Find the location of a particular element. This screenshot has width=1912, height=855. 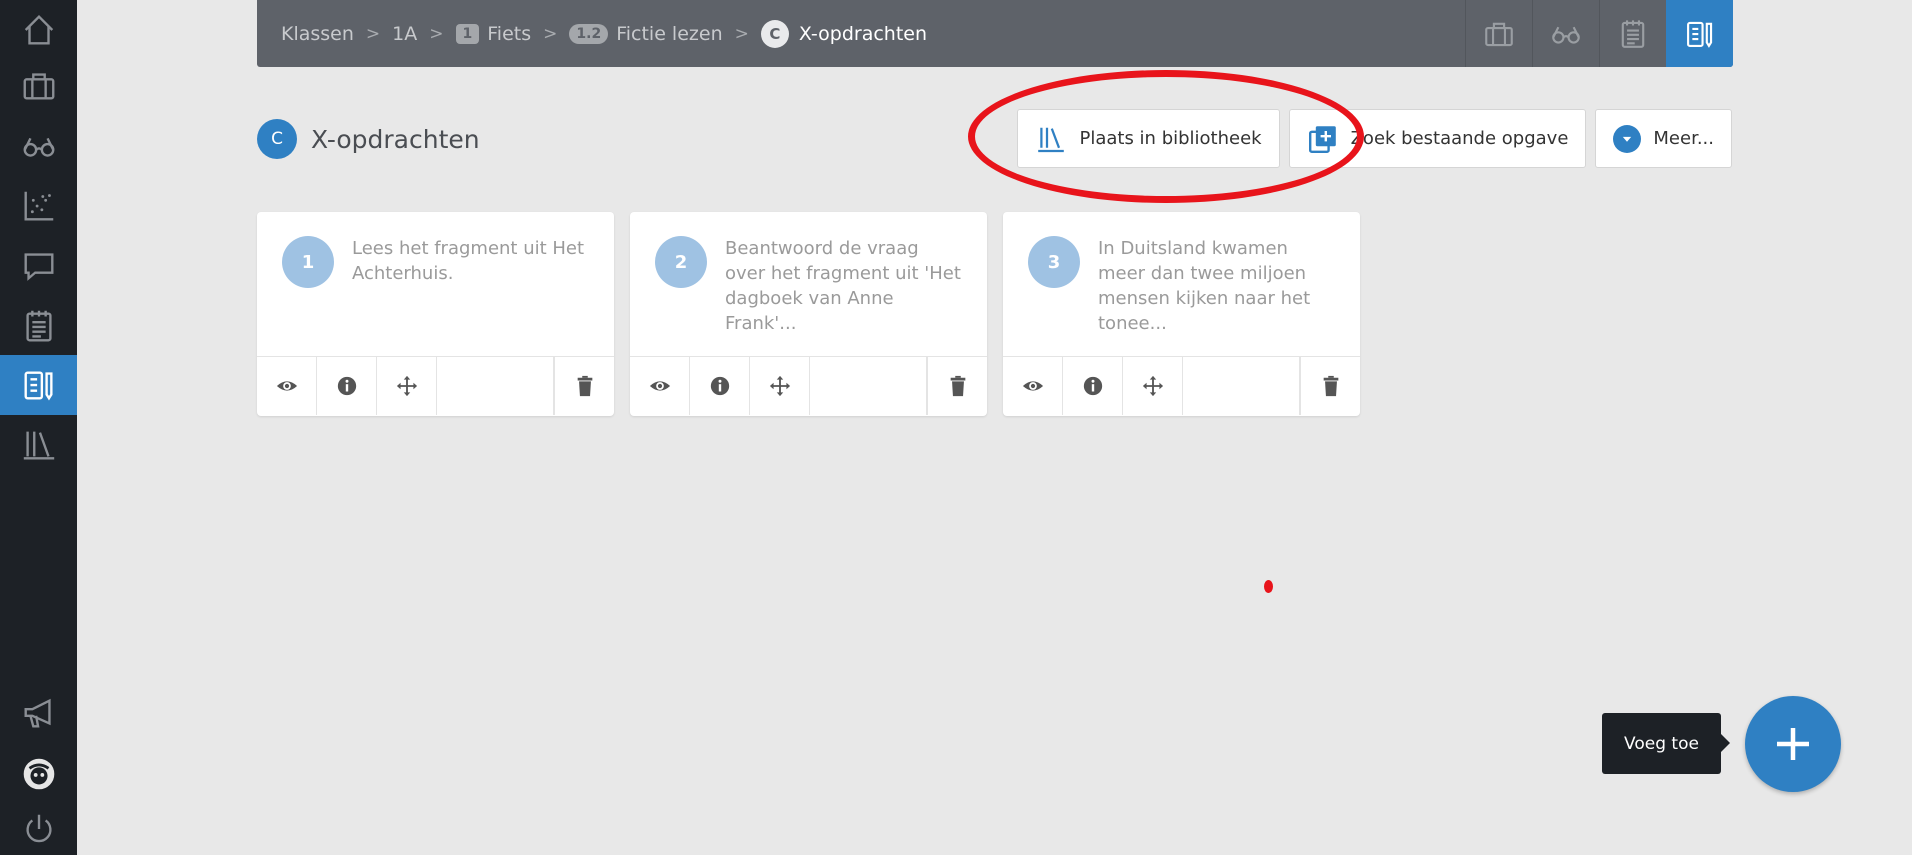

sidebar-item-library is located at coordinates (38, 444).